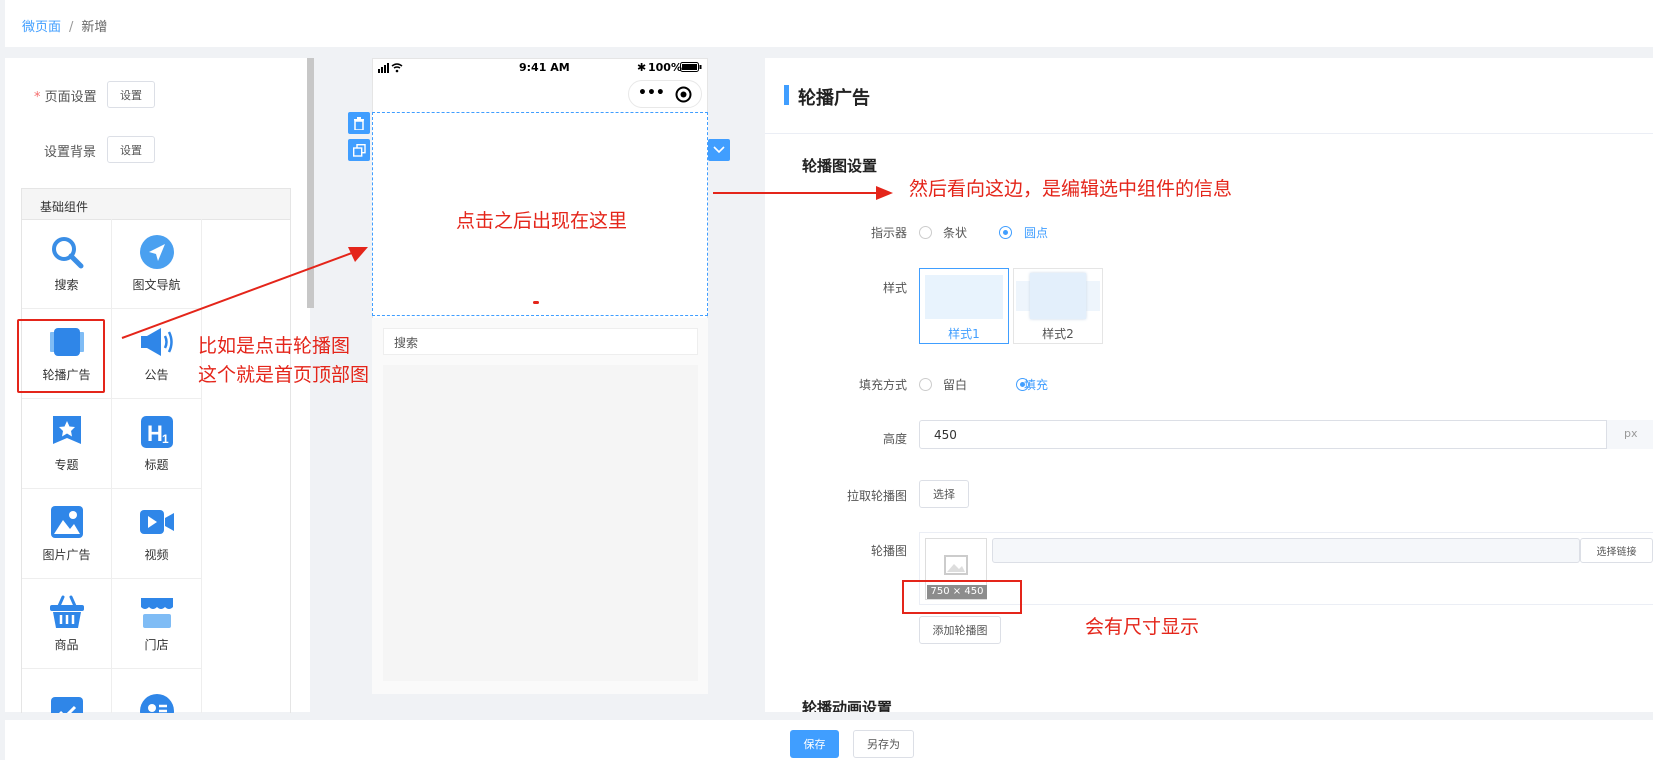 This screenshot has height=760, width=1653. Describe the element at coordinates (883, 744) in the screenshot. I see `save-as-button: 另存为` at that location.